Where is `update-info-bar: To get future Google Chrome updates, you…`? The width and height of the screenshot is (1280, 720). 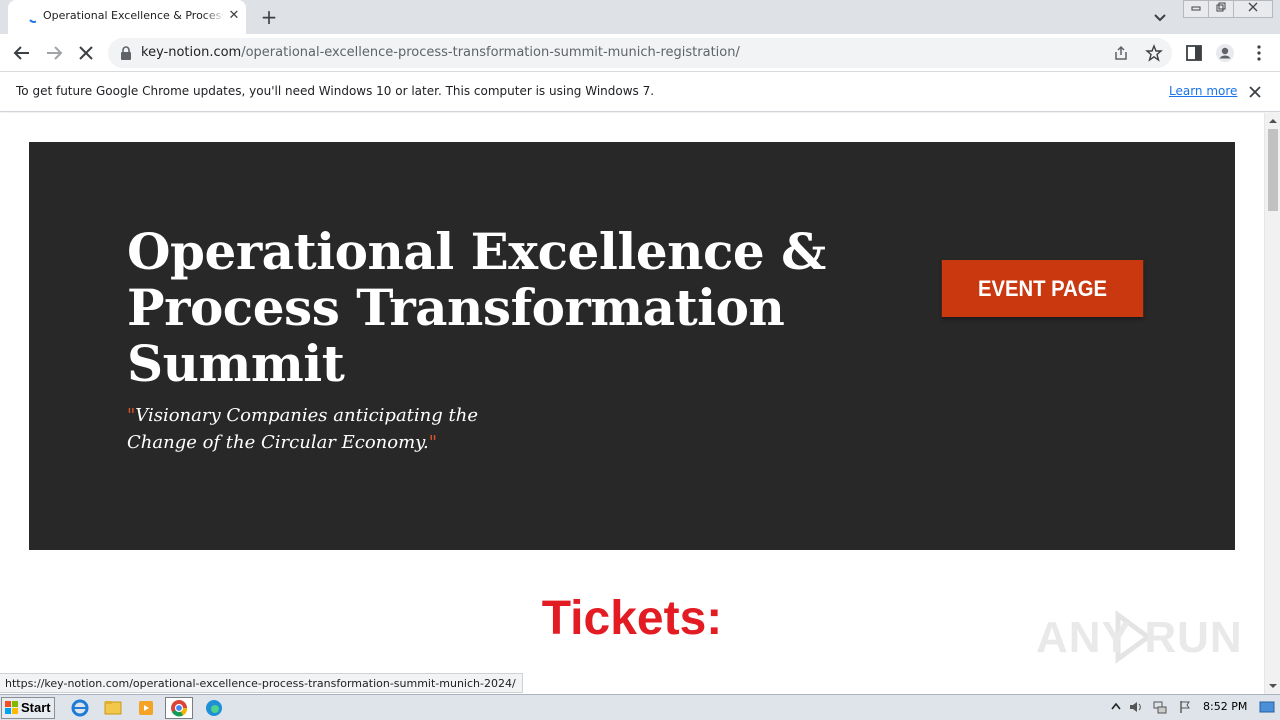
update-info-bar: To get future Google Chrome updates, you… is located at coordinates (640, 92).